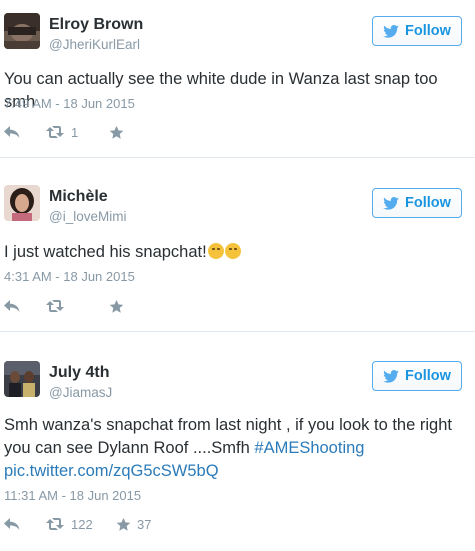 This screenshot has width=475, height=551. I want to click on tweet-actions, so click(67, 306).